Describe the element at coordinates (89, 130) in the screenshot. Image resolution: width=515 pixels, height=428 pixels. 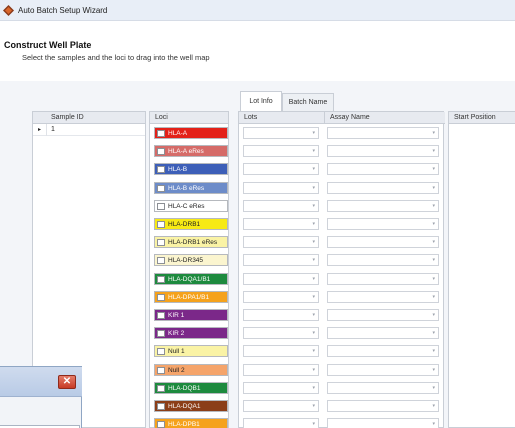
I see `table-row: ▸ 1` at that location.